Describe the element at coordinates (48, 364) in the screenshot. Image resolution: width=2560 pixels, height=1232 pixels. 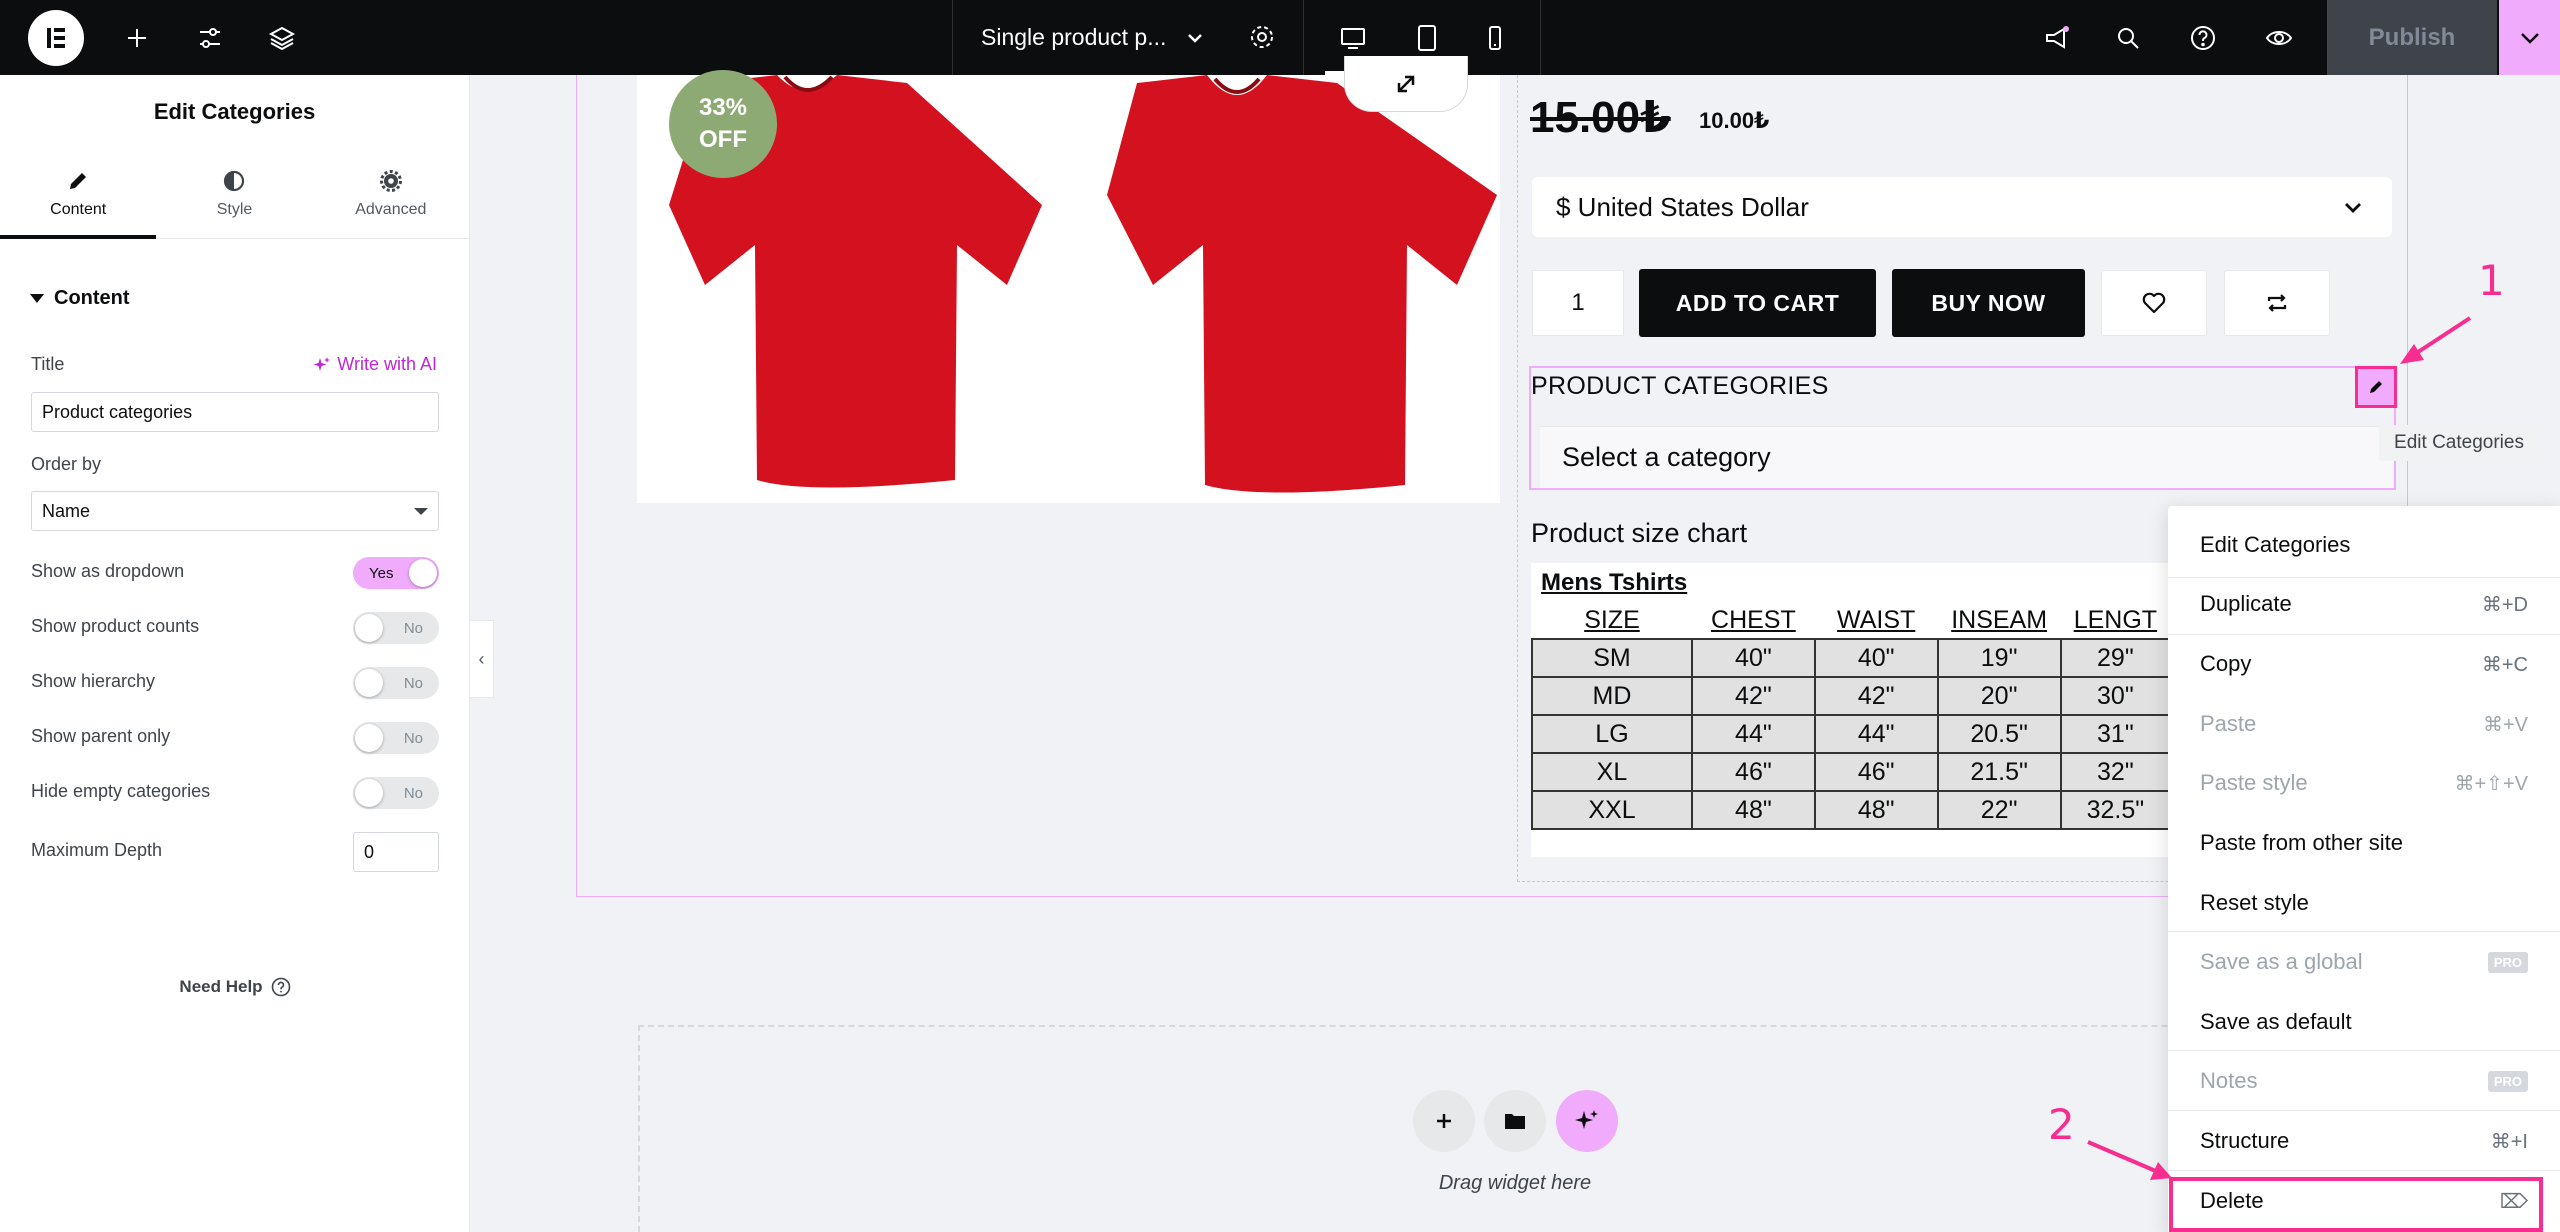
I see `title-label: Title` at that location.